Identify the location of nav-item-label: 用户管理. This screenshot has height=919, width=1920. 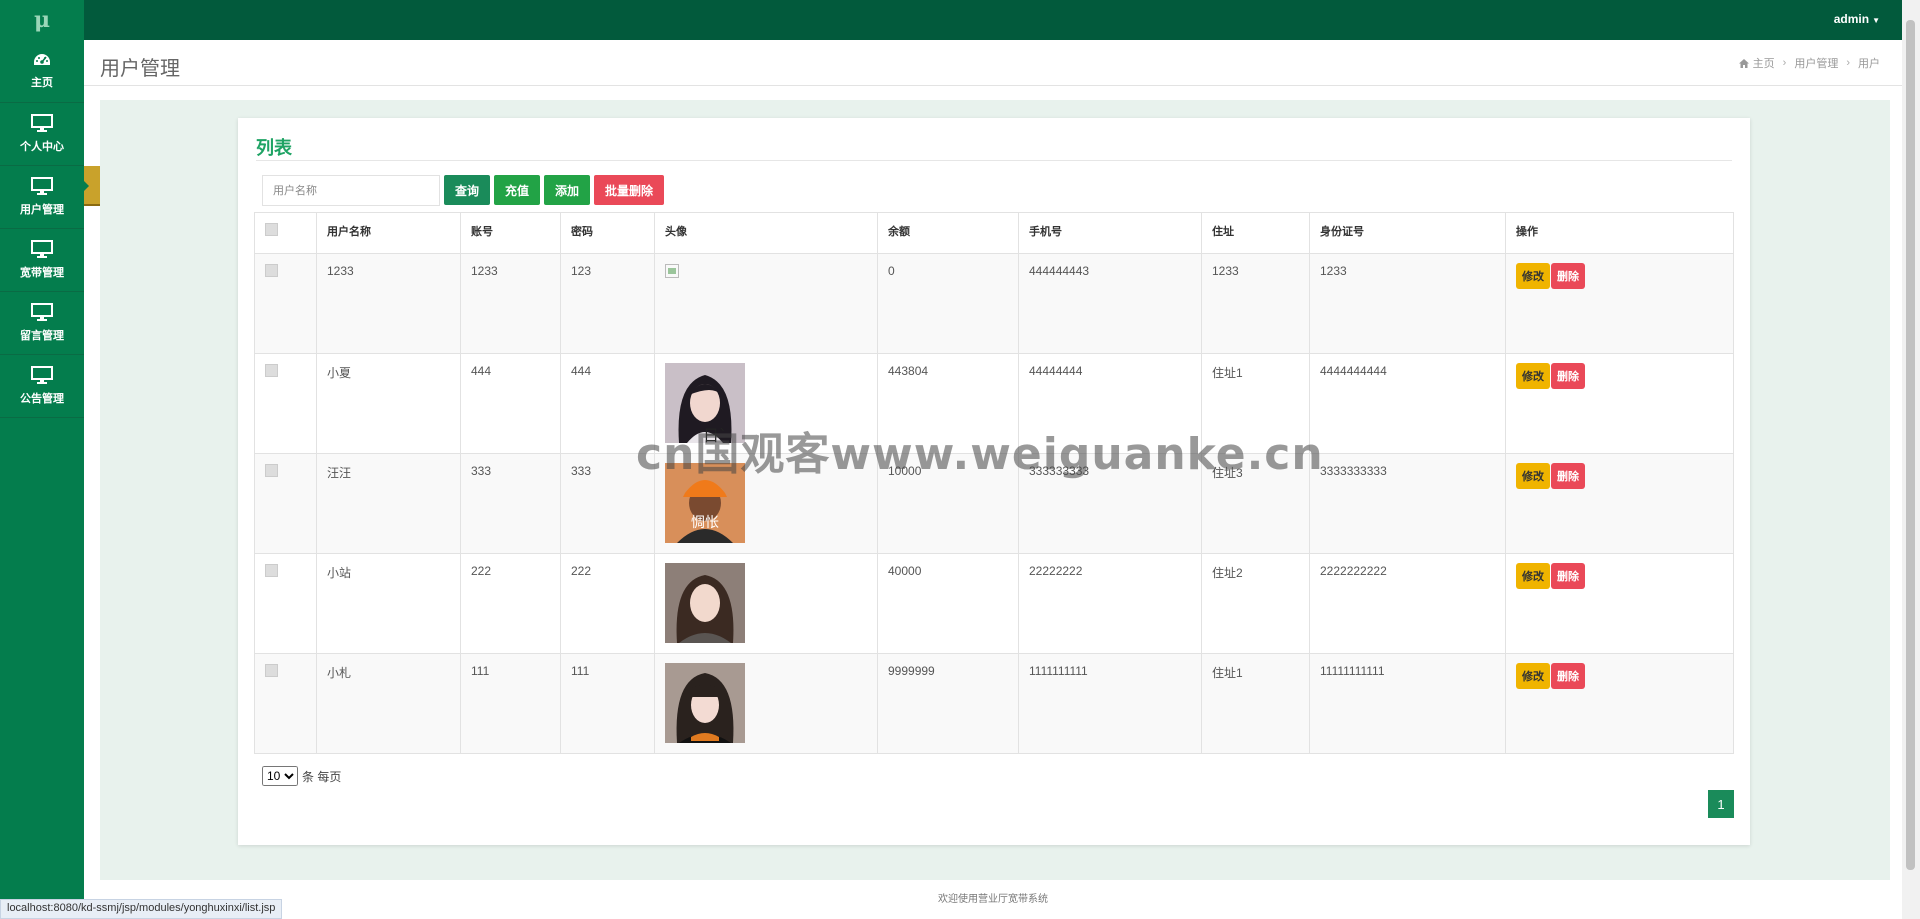
(42, 210).